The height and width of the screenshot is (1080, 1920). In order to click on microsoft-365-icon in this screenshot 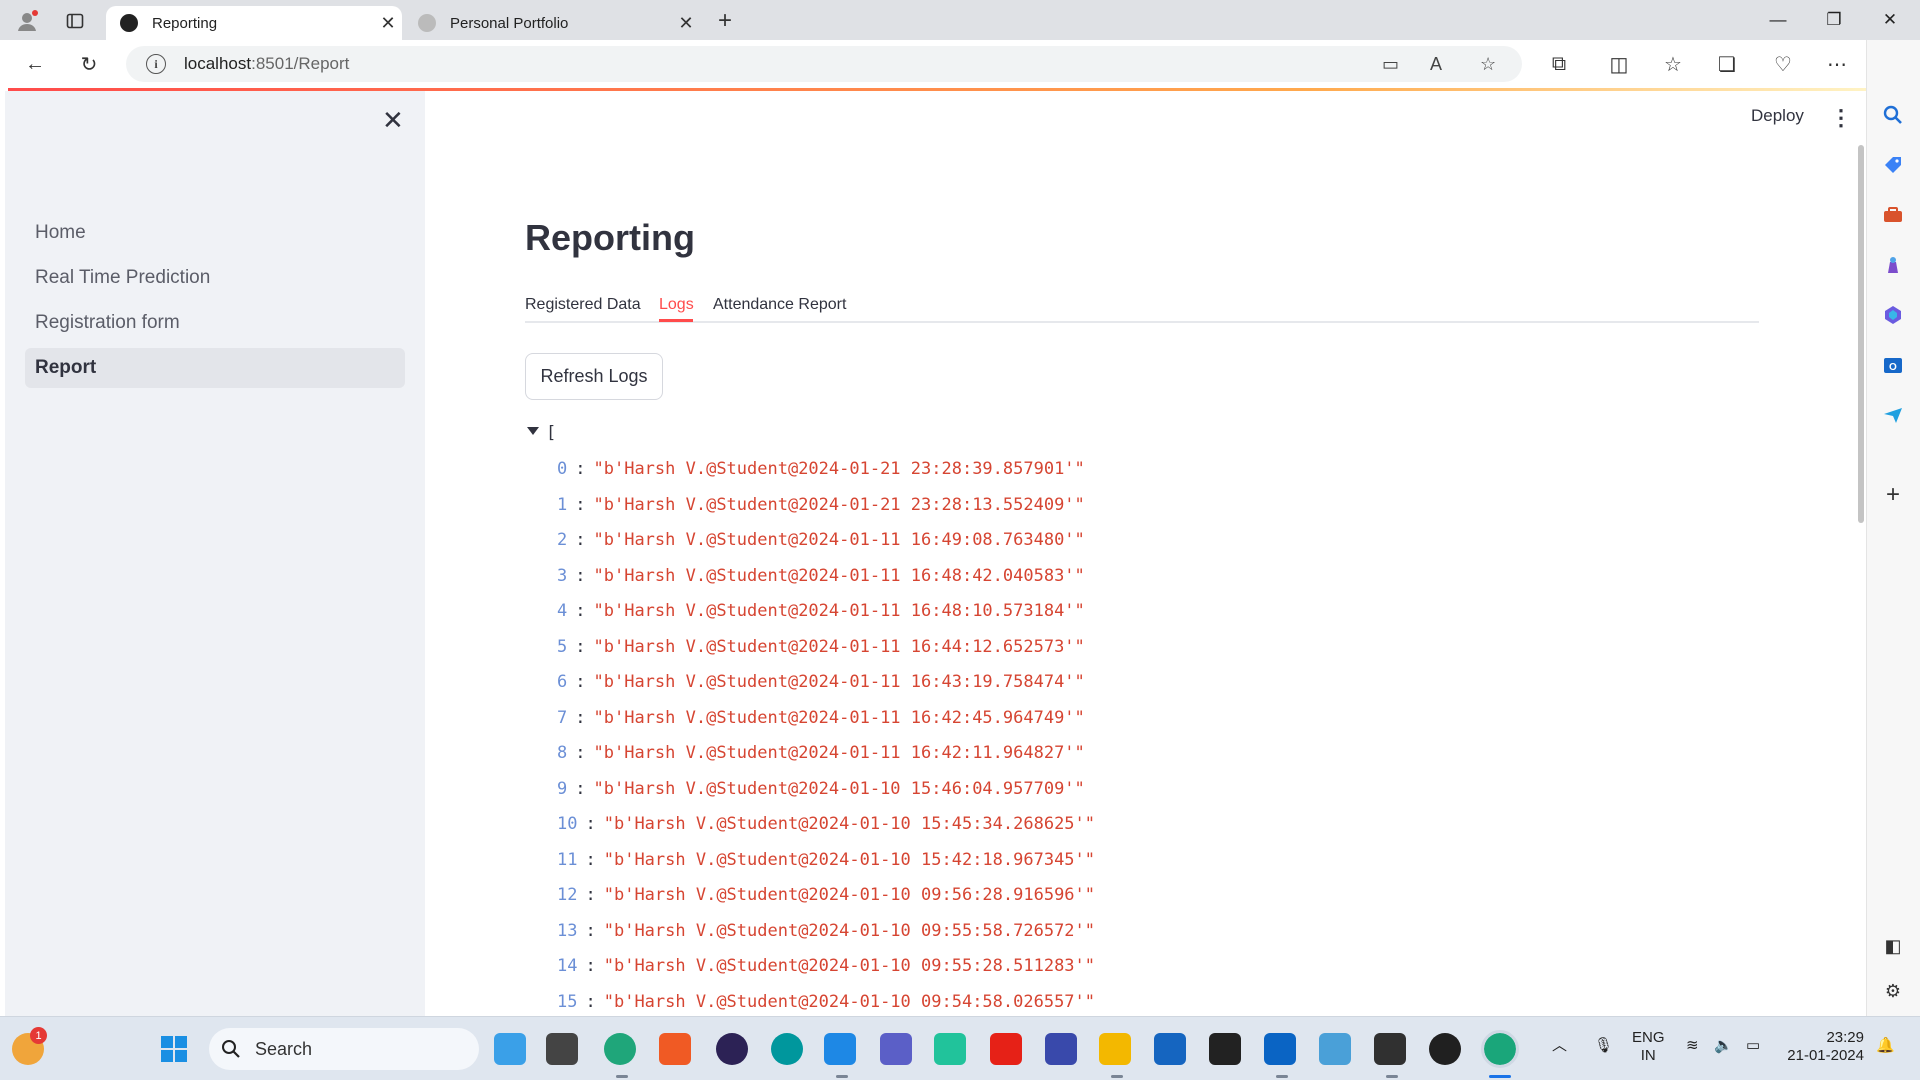, I will do `click(1893, 315)`.